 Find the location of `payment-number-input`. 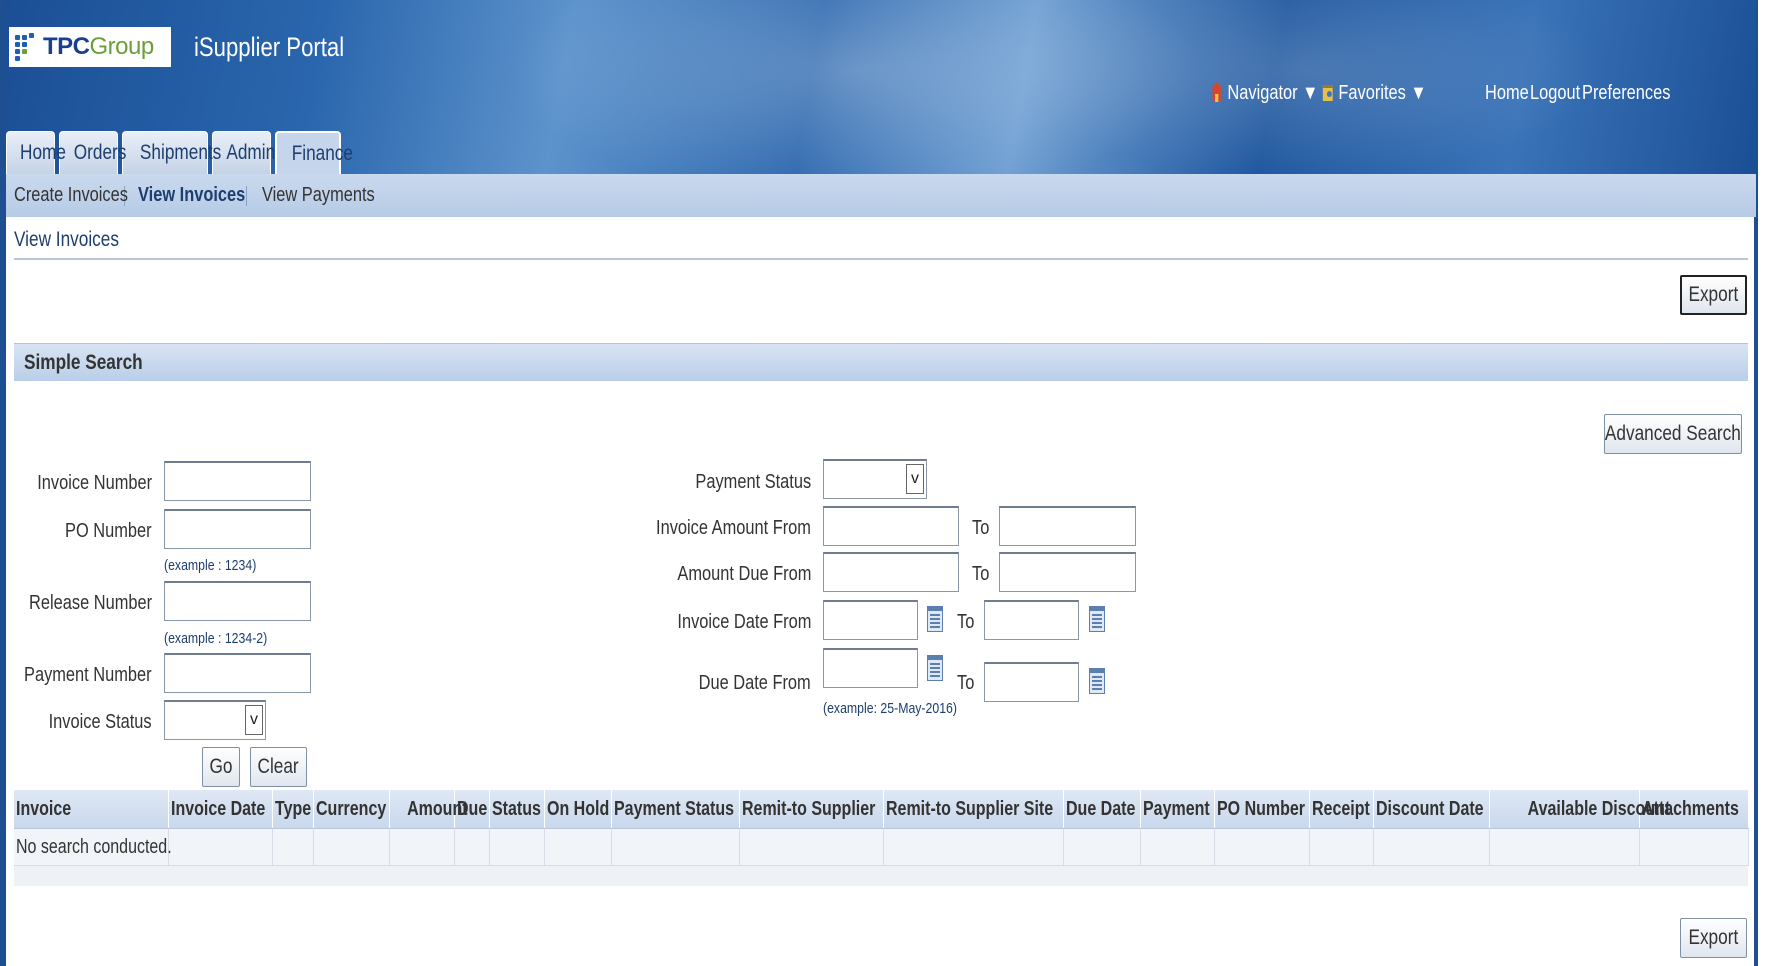

payment-number-input is located at coordinates (237, 673).